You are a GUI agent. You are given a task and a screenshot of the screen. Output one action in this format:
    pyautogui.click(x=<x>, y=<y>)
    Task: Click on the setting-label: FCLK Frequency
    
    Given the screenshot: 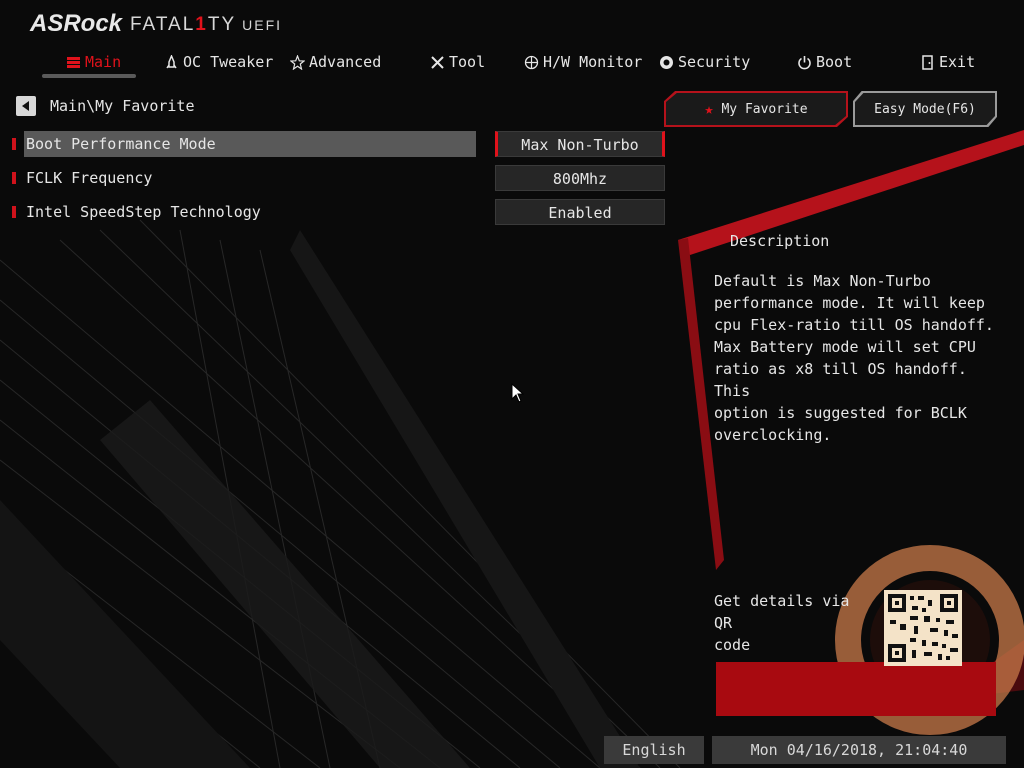 What is the action you would take?
    pyautogui.click(x=89, y=178)
    